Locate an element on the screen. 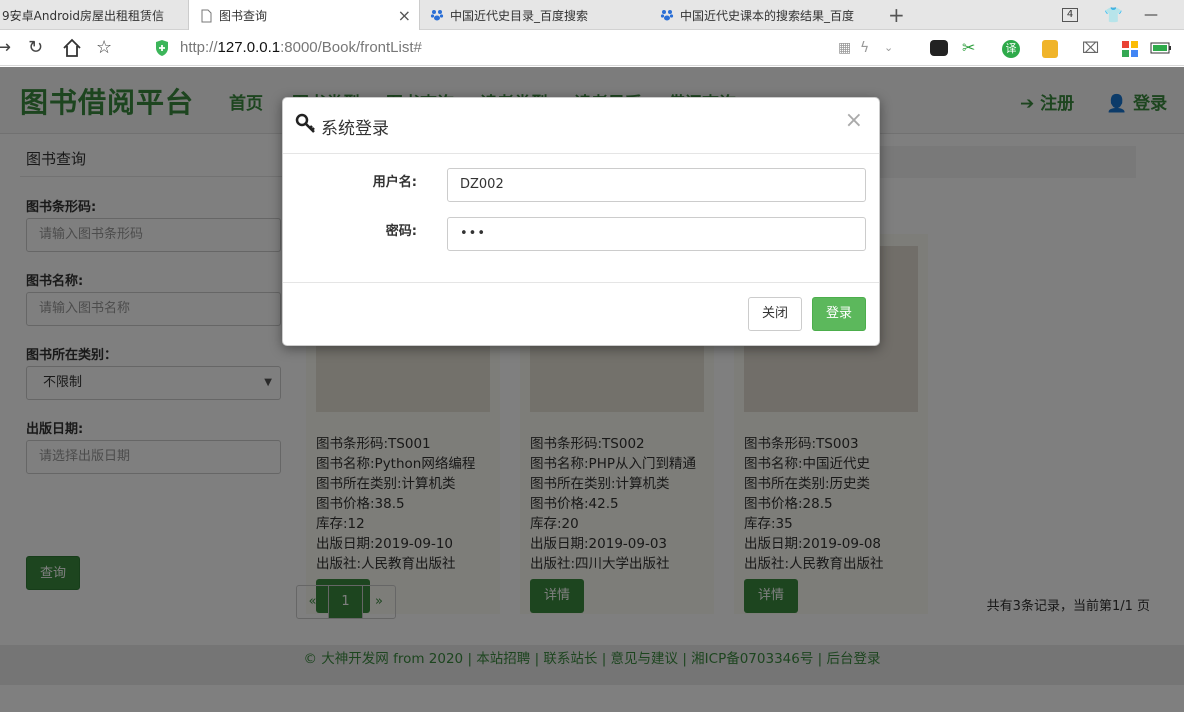  tab-title: 图书查询 is located at coordinates (243, 16).